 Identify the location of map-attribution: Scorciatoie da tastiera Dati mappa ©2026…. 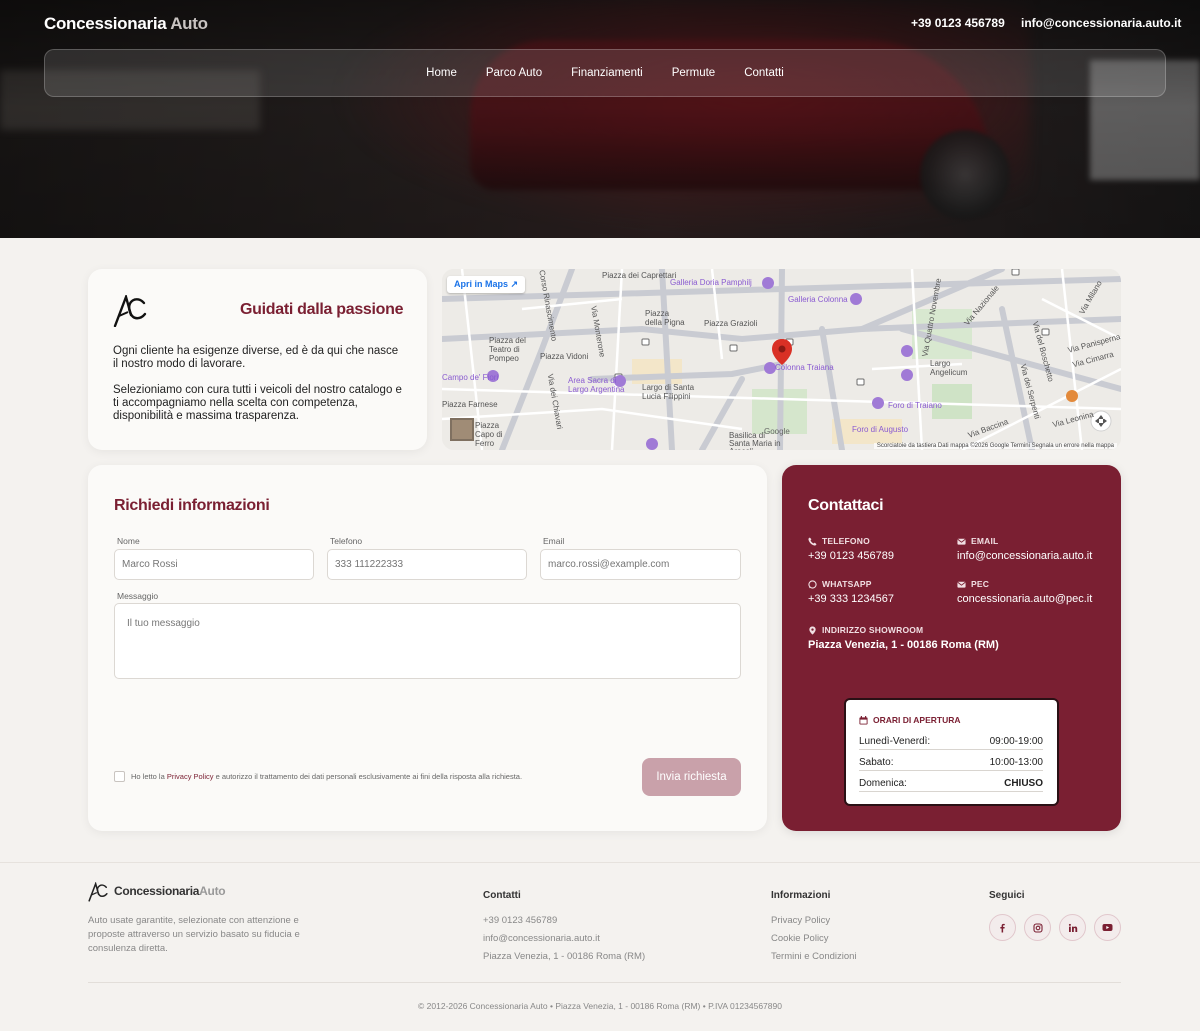
(995, 446).